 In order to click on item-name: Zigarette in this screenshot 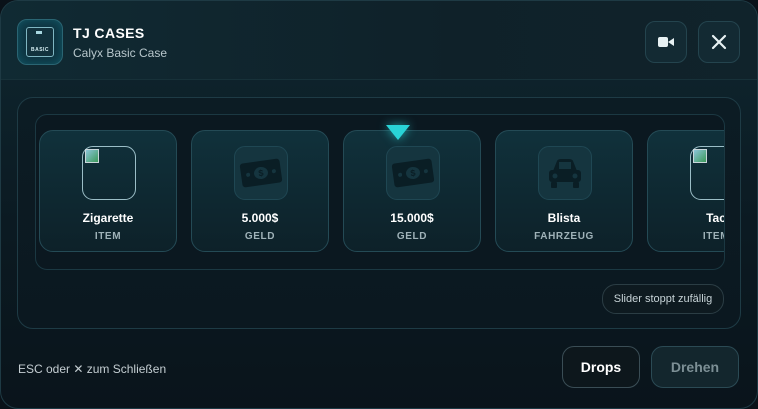, I will do `click(108, 218)`.